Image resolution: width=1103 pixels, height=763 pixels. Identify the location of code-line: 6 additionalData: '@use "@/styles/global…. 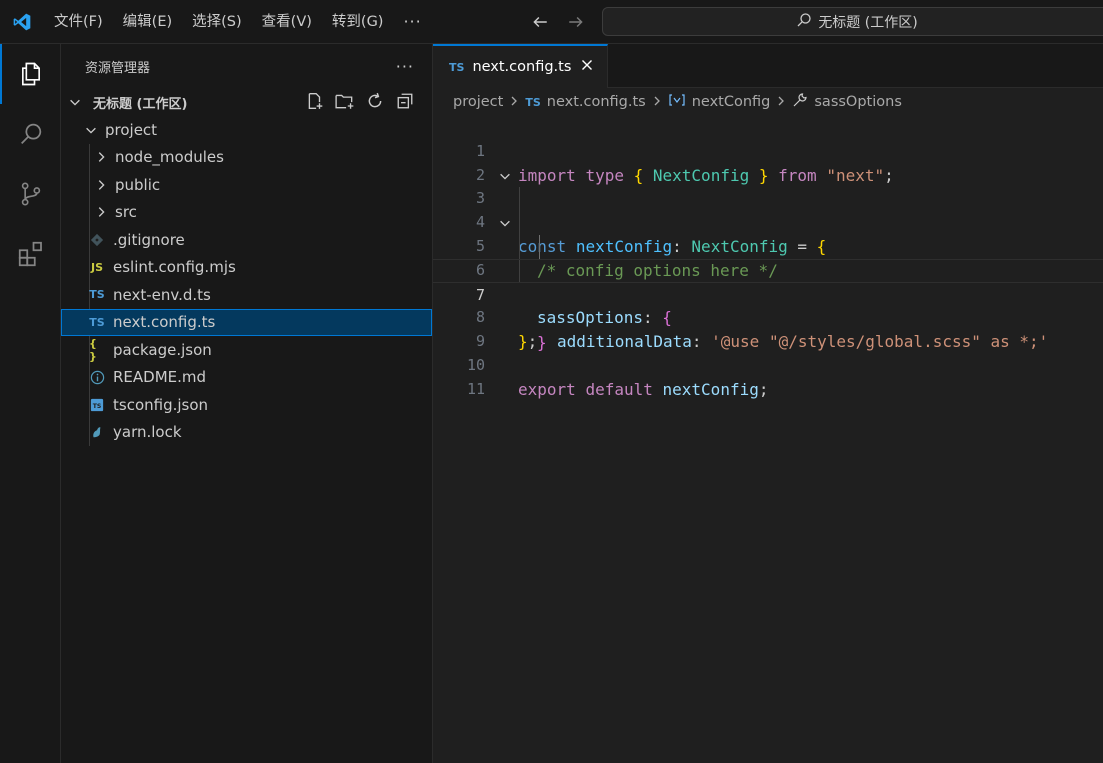
(768, 292).